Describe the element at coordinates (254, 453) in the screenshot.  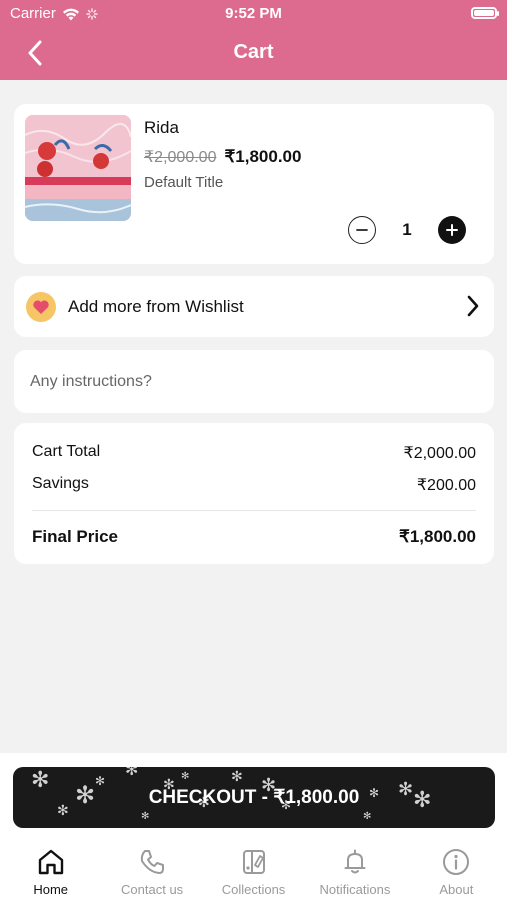
I see `cart-total-row: Cart Total ₹2,000.00` at that location.